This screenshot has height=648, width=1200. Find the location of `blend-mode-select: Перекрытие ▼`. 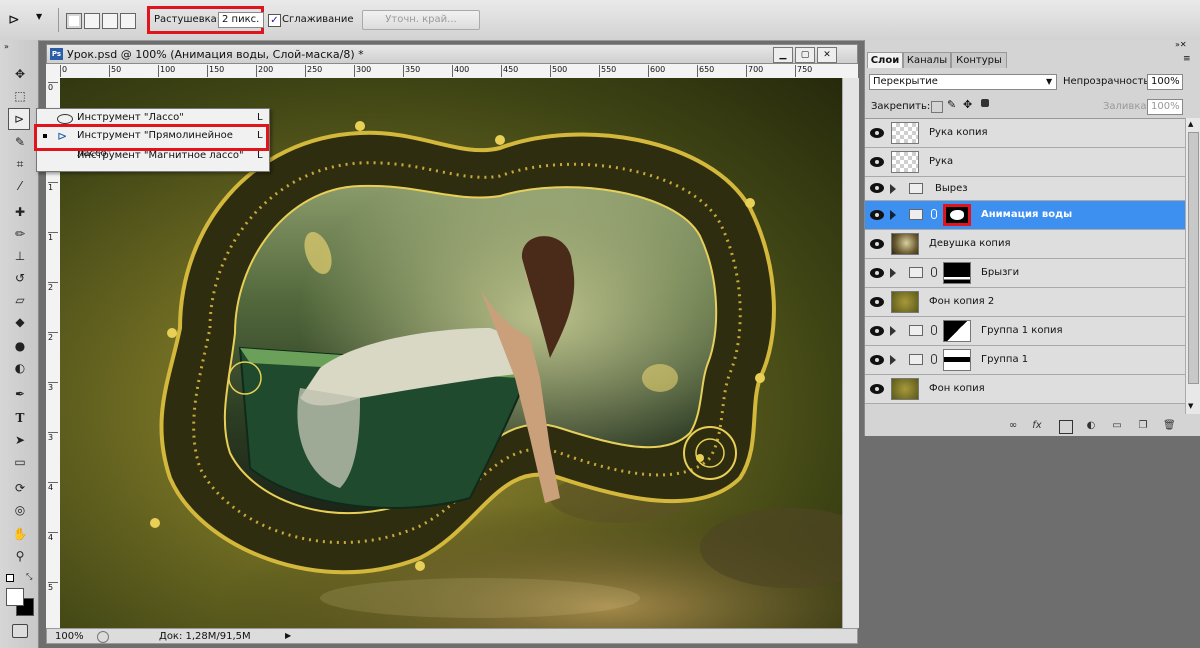

blend-mode-select: Перекрытие ▼ is located at coordinates (963, 82).